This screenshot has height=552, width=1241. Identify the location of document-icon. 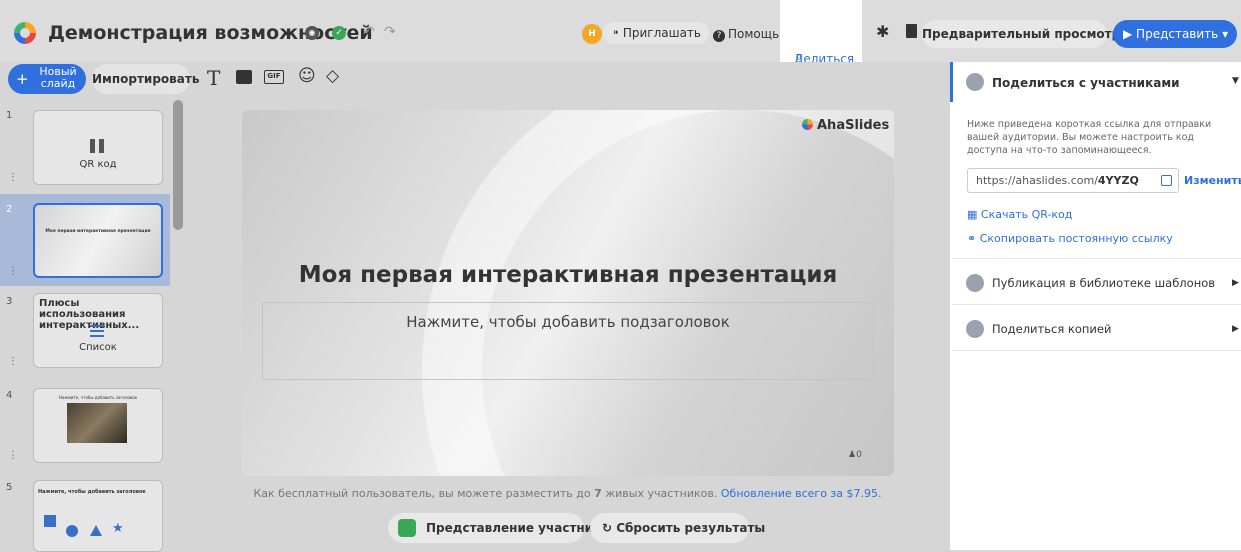
(911, 31).